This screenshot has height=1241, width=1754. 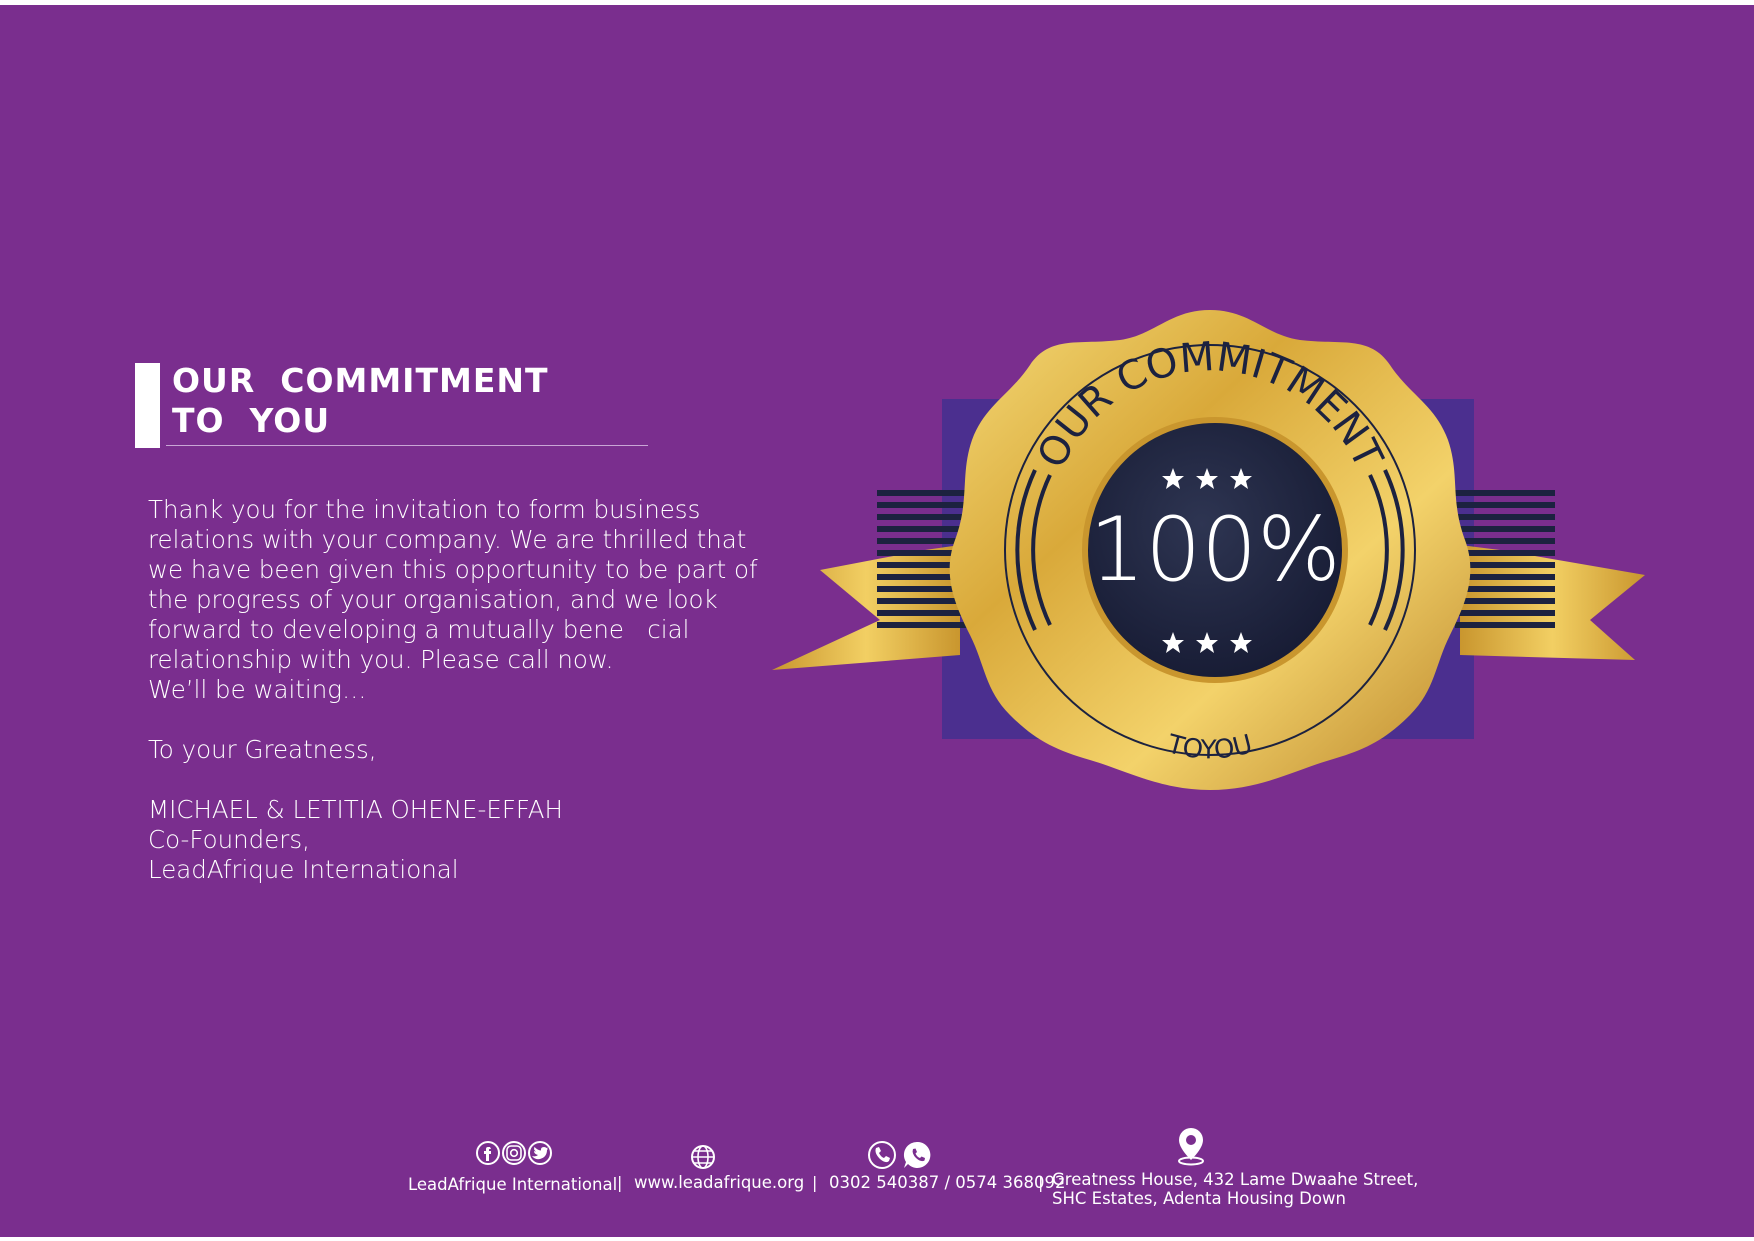 I want to click on footer-address-line-2: SHC Estates, Adenta Housing Down, so click(x=1199, y=1198).